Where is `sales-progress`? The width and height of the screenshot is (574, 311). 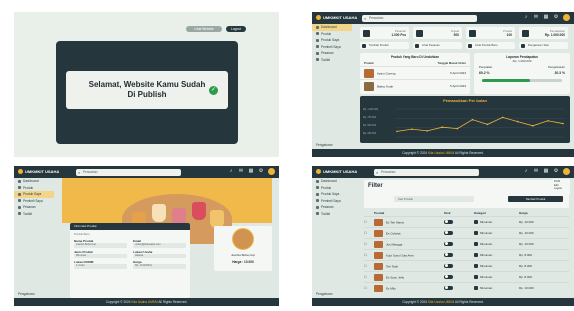 sales-progress is located at coordinates (522, 80).